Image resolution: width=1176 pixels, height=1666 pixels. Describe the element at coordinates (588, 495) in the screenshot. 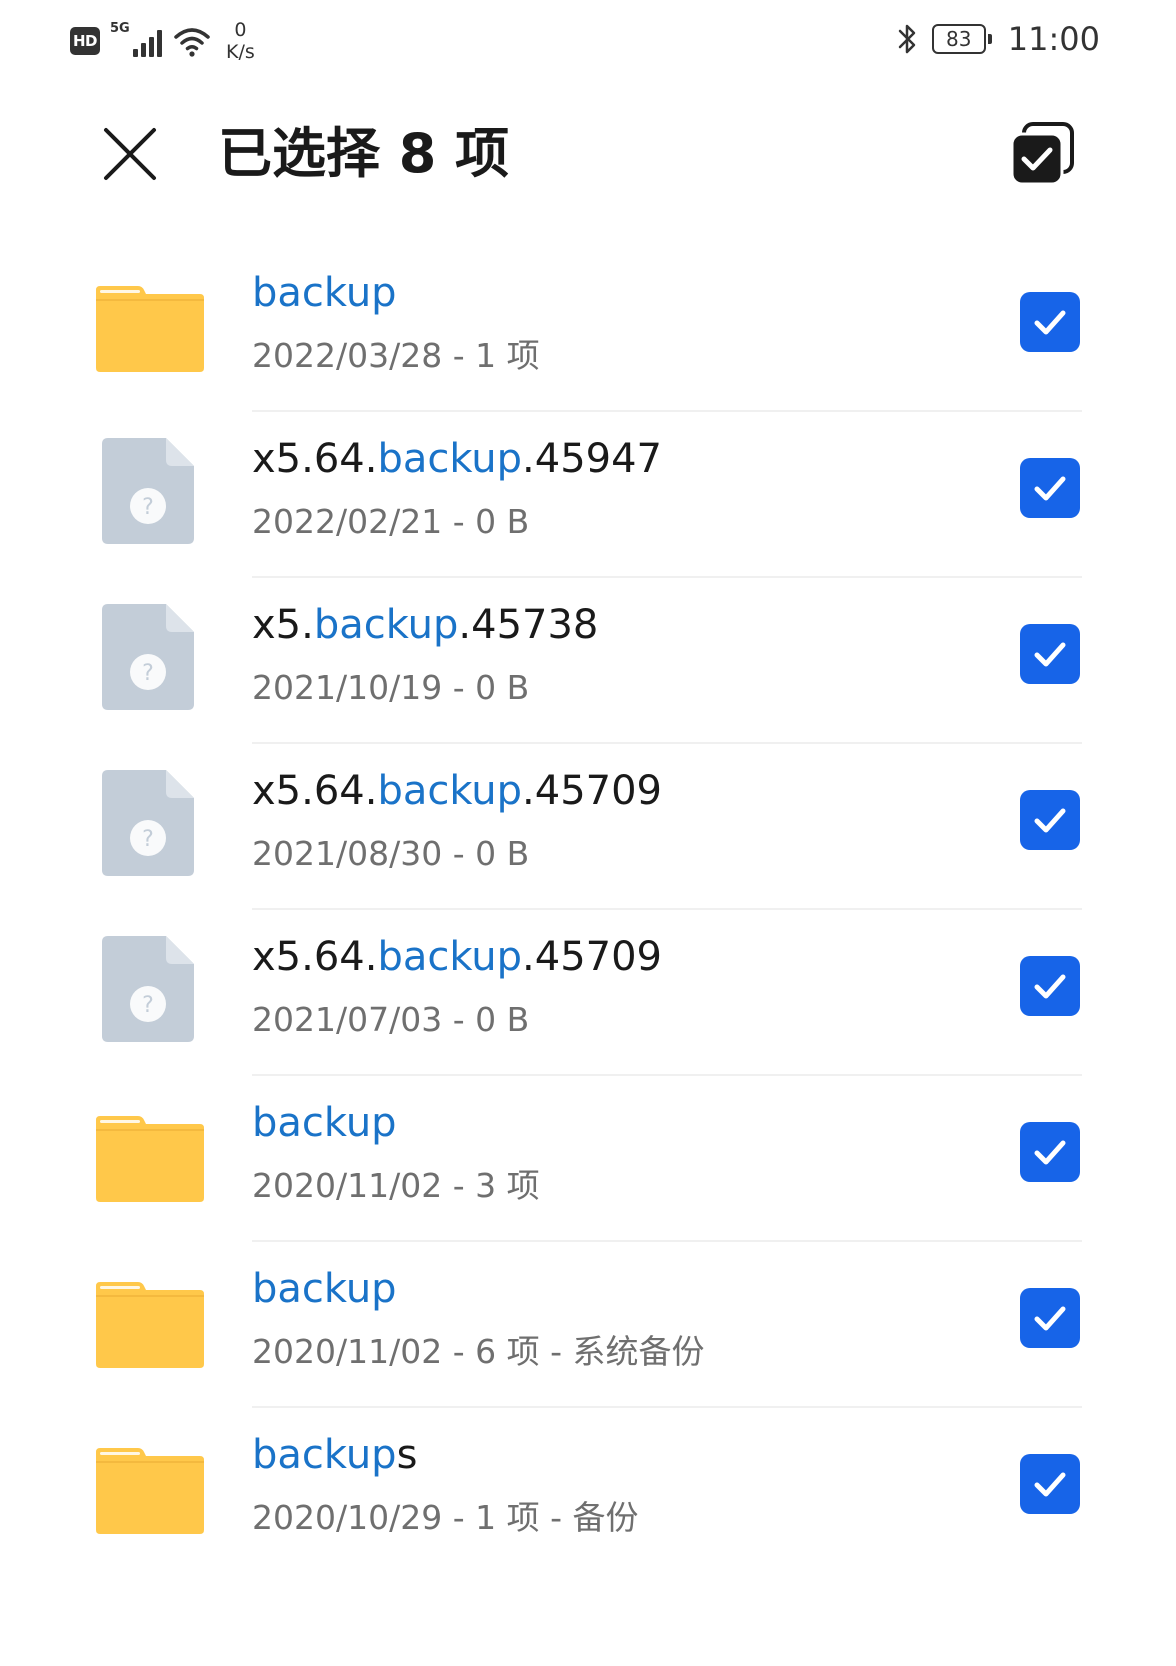

I see `file-list-item: ? x5.64.backup.45947 2022/02/21 - 0 B` at that location.